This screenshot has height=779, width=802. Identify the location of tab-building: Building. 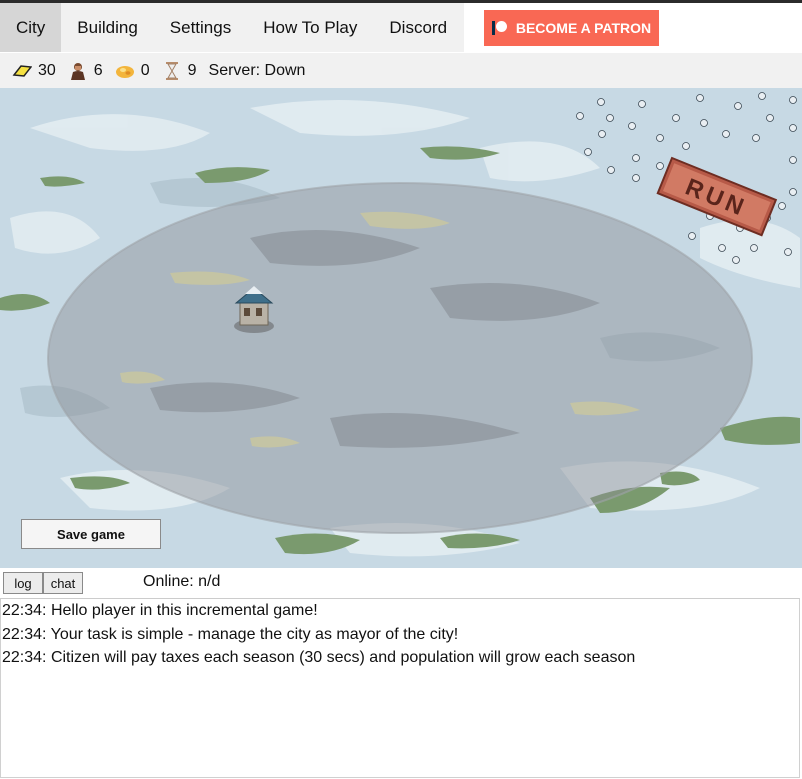
(107, 27).